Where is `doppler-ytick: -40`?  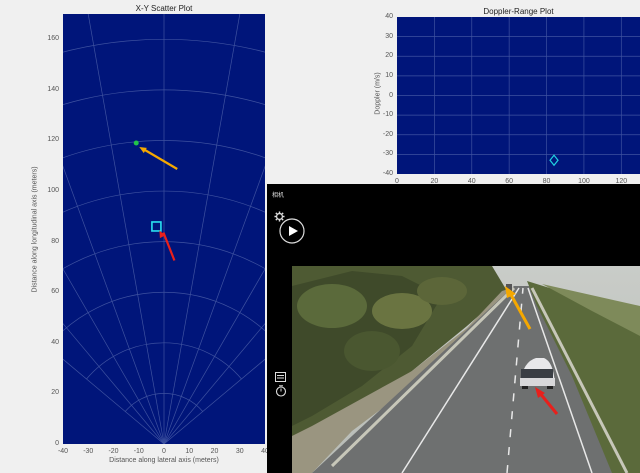 doppler-ytick: -40 is located at coordinates (387, 173).